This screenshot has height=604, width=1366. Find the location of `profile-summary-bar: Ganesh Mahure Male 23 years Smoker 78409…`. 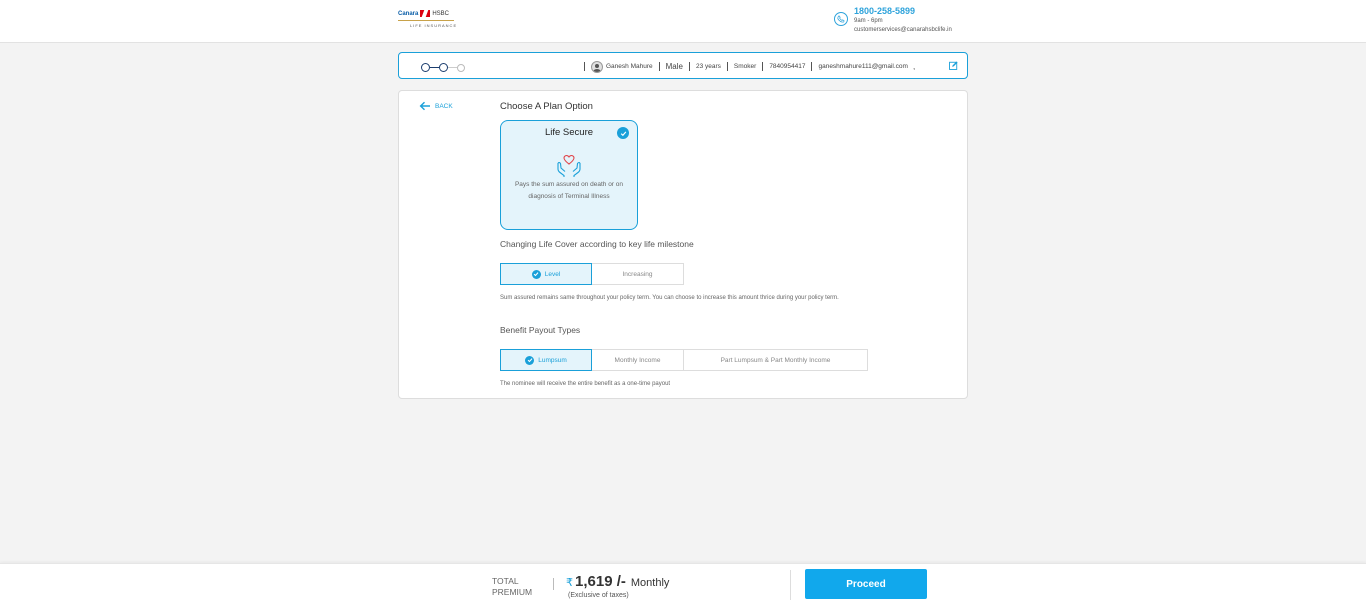

profile-summary-bar: Ganesh Mahure Male 23 years Smoker 78409… is located at coordinates (683, 65).